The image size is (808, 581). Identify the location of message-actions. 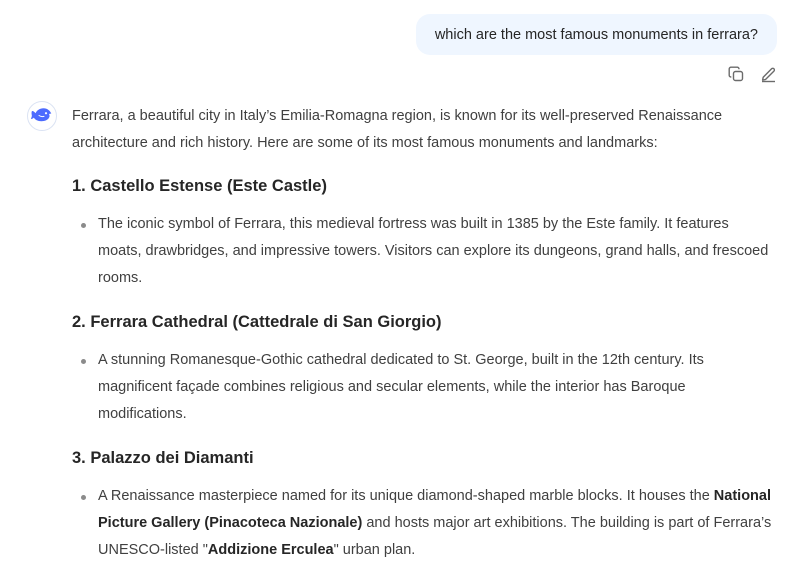
(752, 74).